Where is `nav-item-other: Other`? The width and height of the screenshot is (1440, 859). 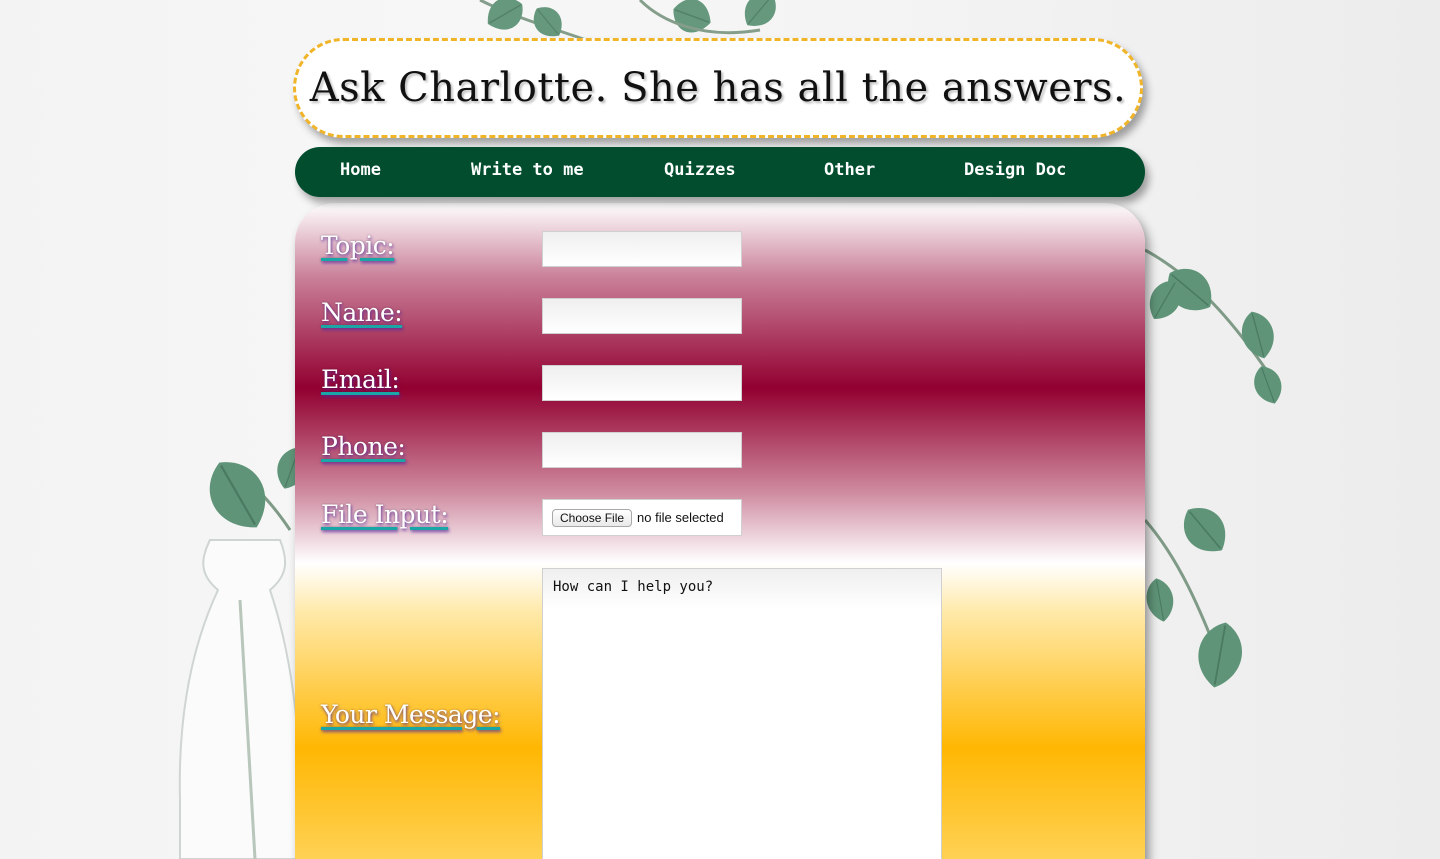
nav-item-other: Other is located at coordinates (849, 172).